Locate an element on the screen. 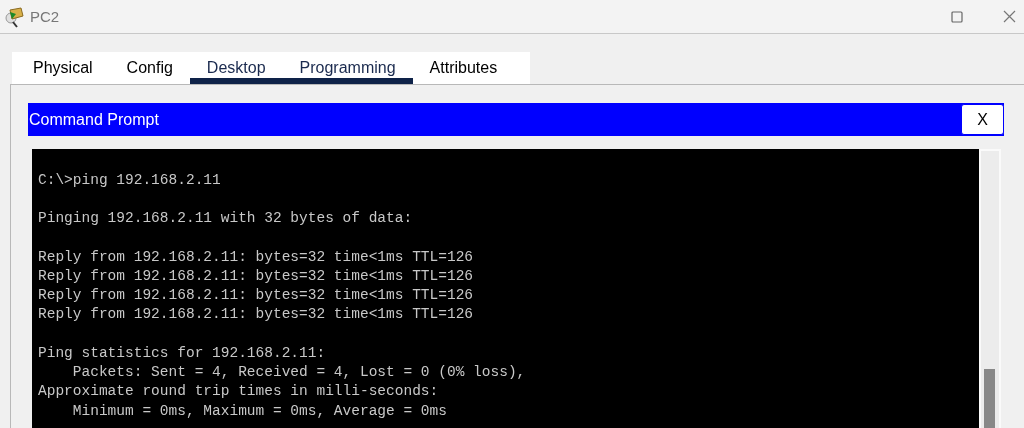 The height and width of the screenshot is (428, 1024). window-title: PC2 is located at coordinates (45, 16).